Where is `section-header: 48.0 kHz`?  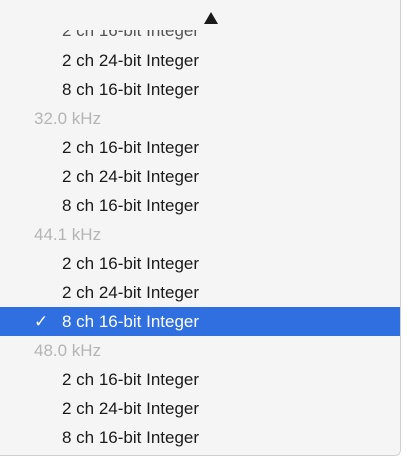
section-header: 48.0 kHz is located at coordinates (200, 350).